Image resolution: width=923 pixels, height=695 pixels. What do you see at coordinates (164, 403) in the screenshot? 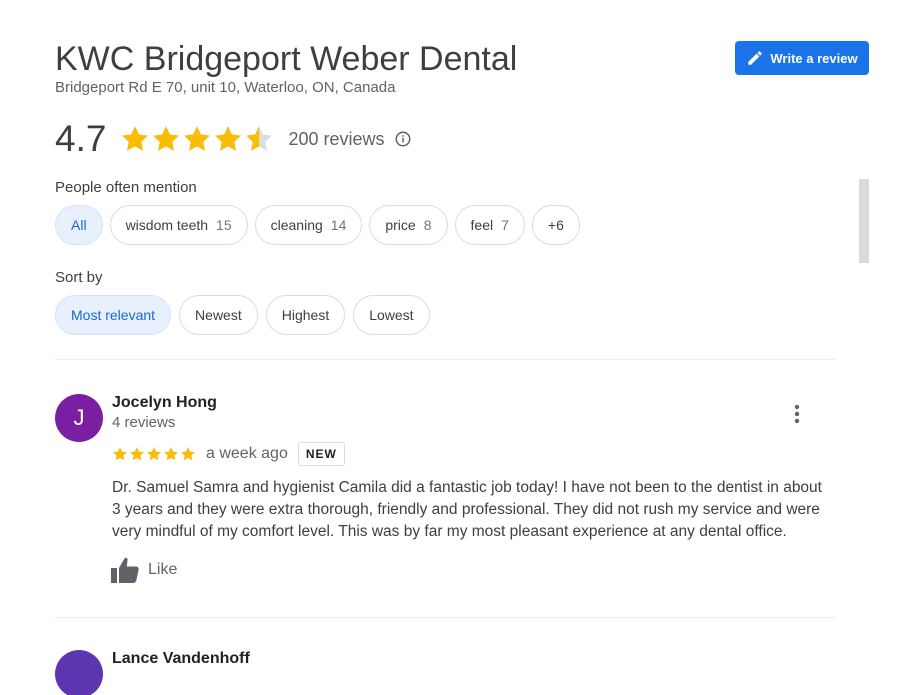
I see `reviewer-name: Jocelyn Hong` at bounding box center [164, 403].